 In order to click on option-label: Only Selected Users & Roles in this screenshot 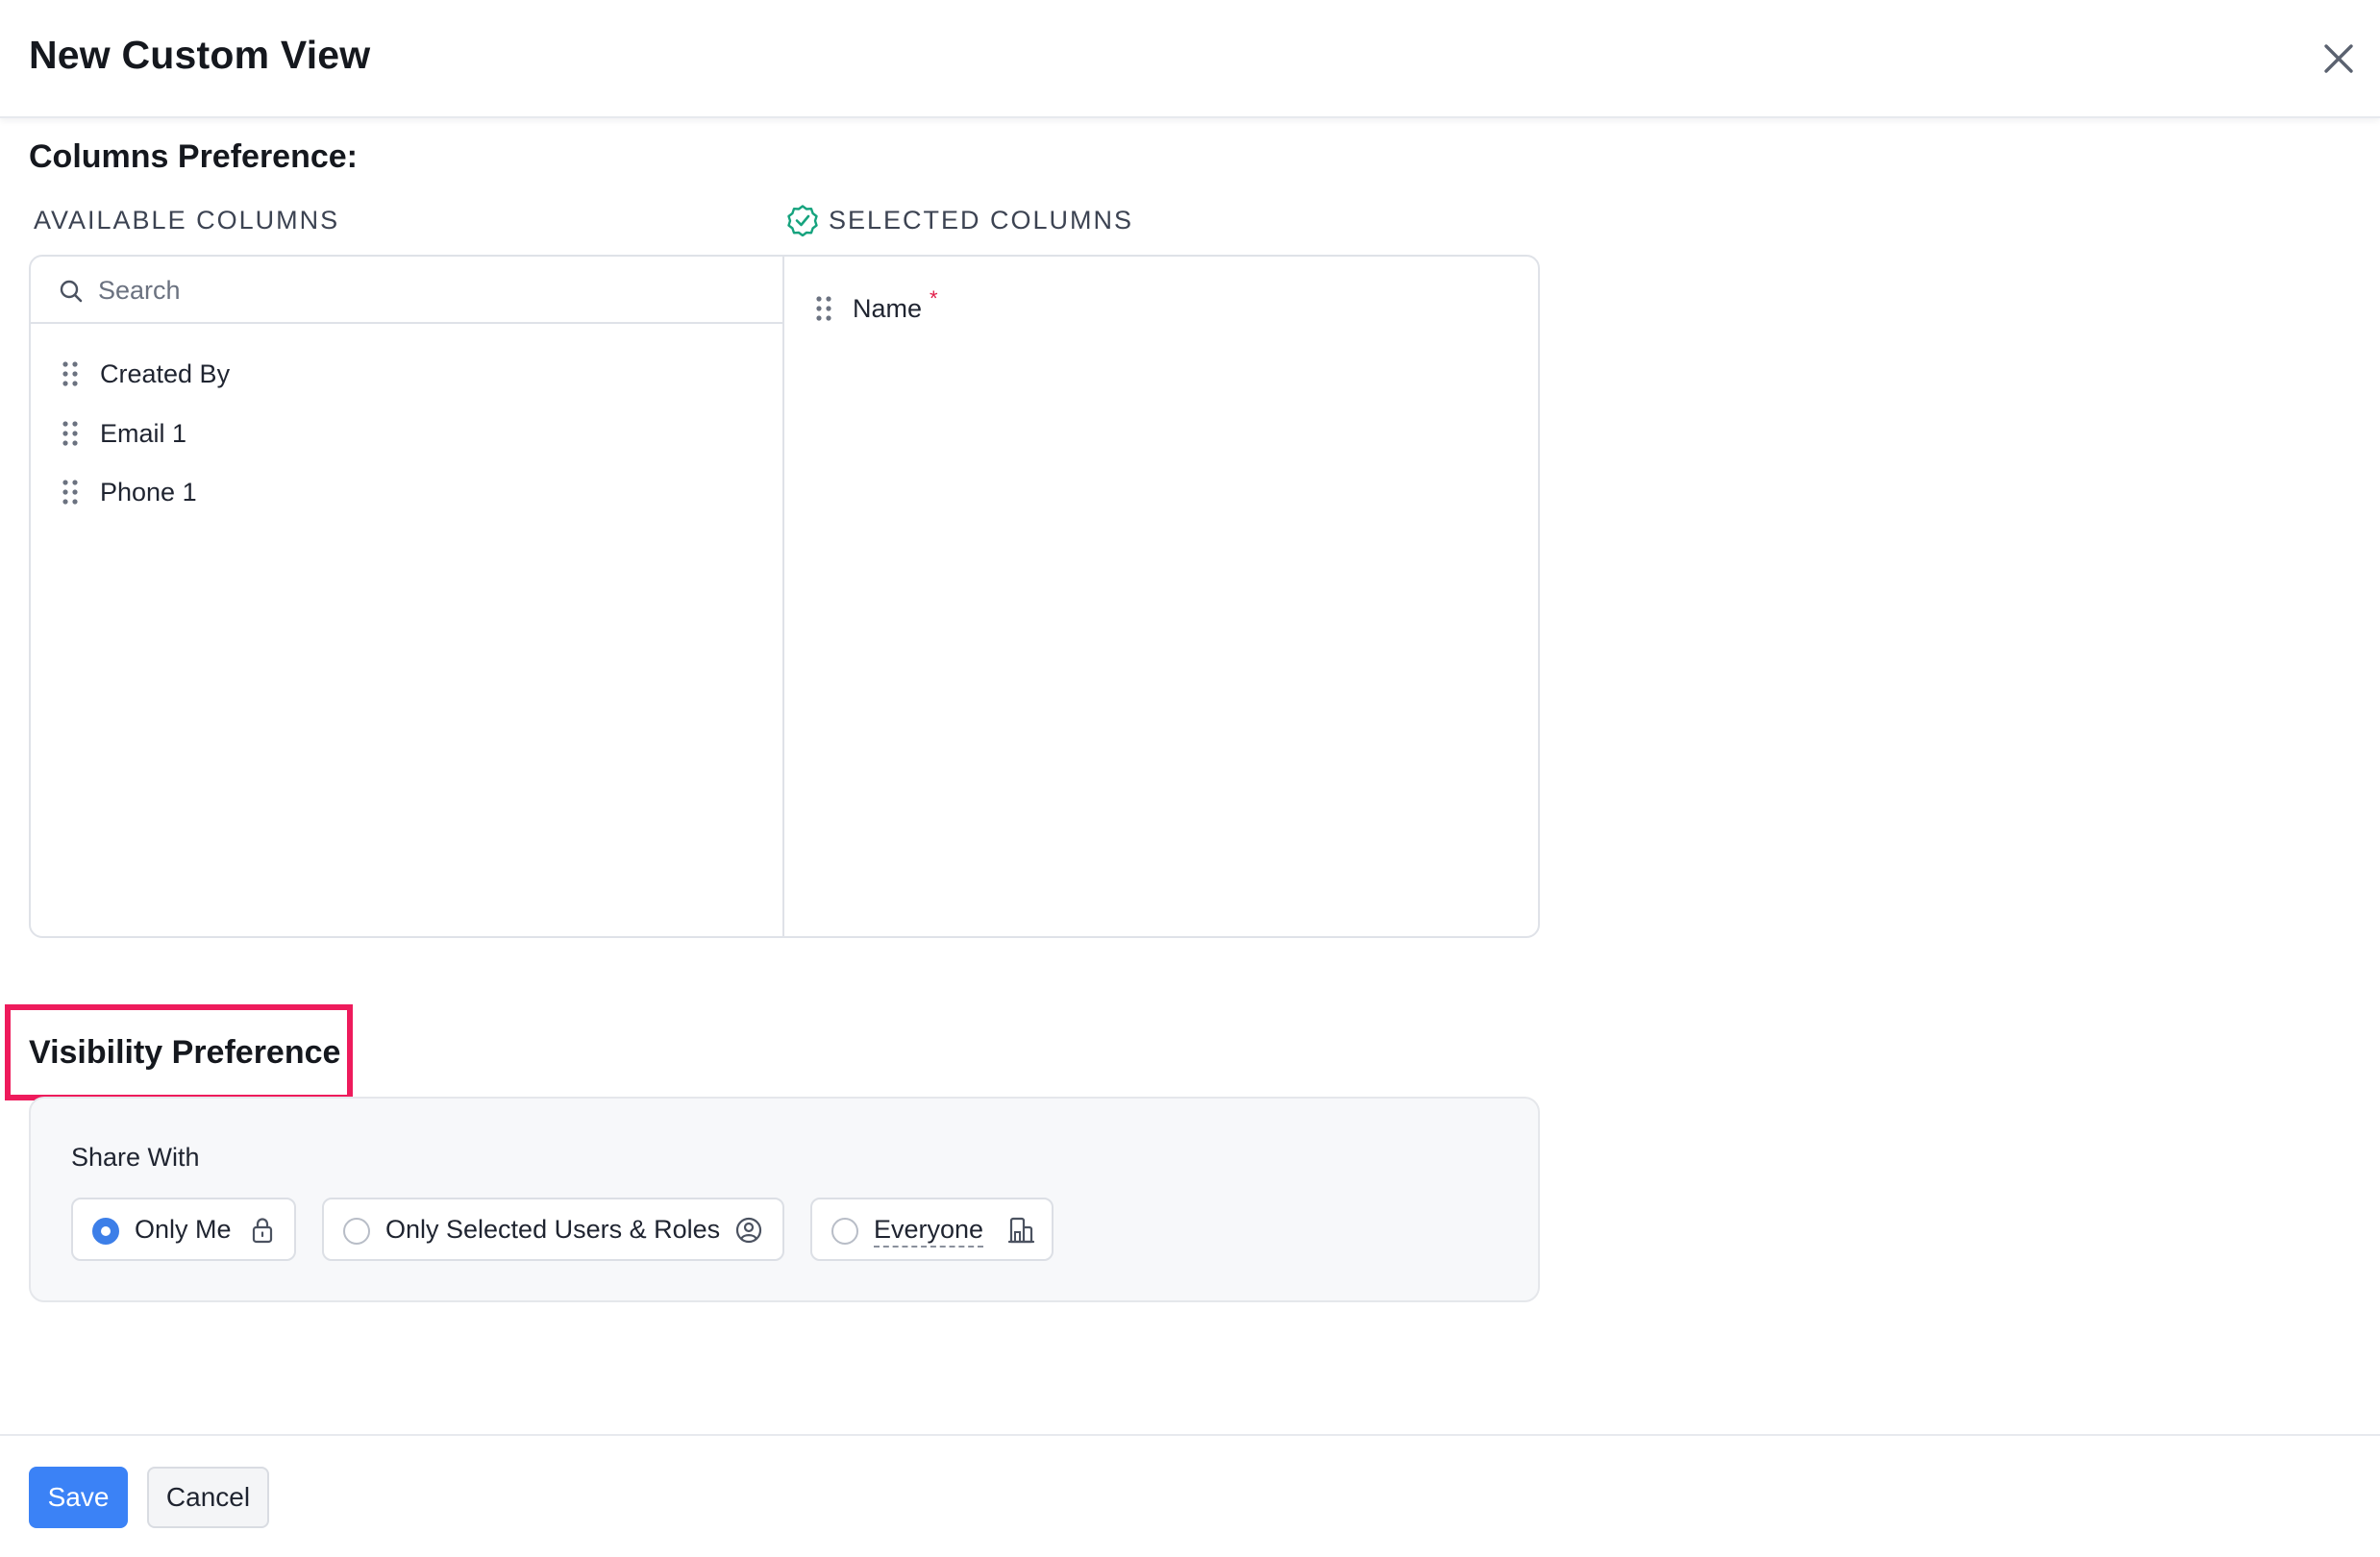, I will do `click(553, 1229)`.